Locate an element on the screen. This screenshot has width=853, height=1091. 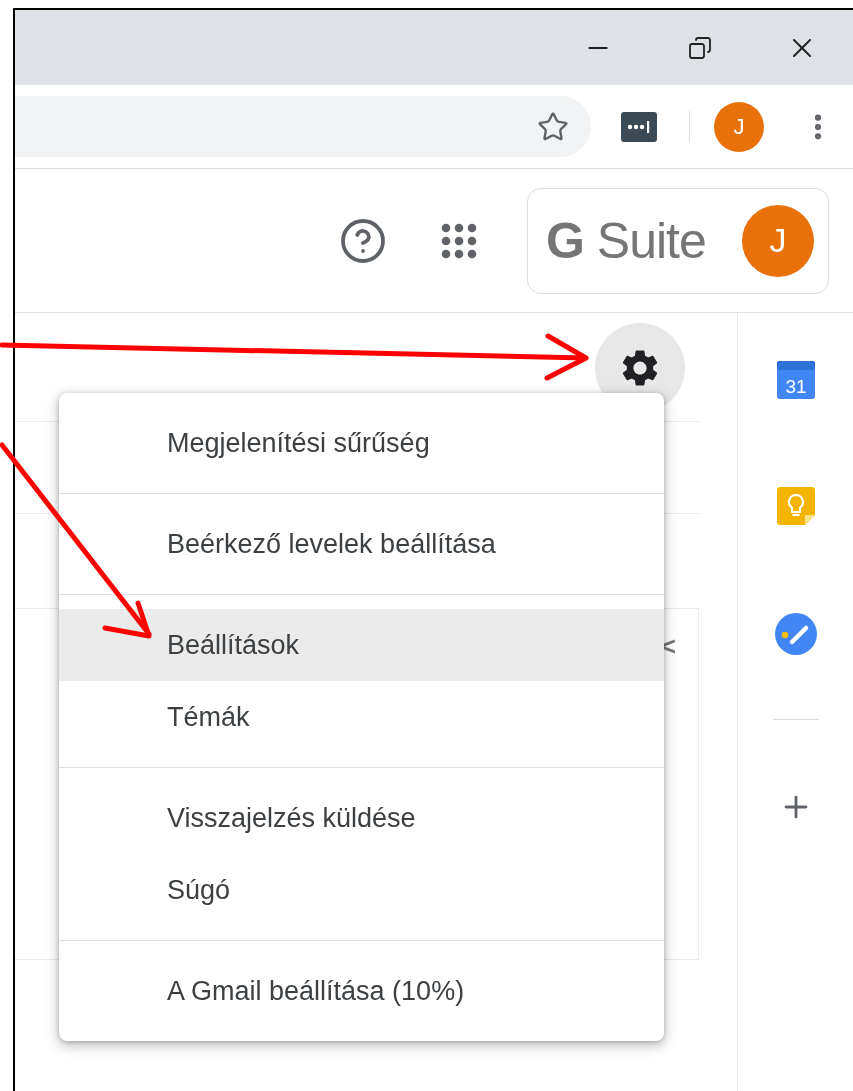
extension-icon is located at coordinates (639, 126).